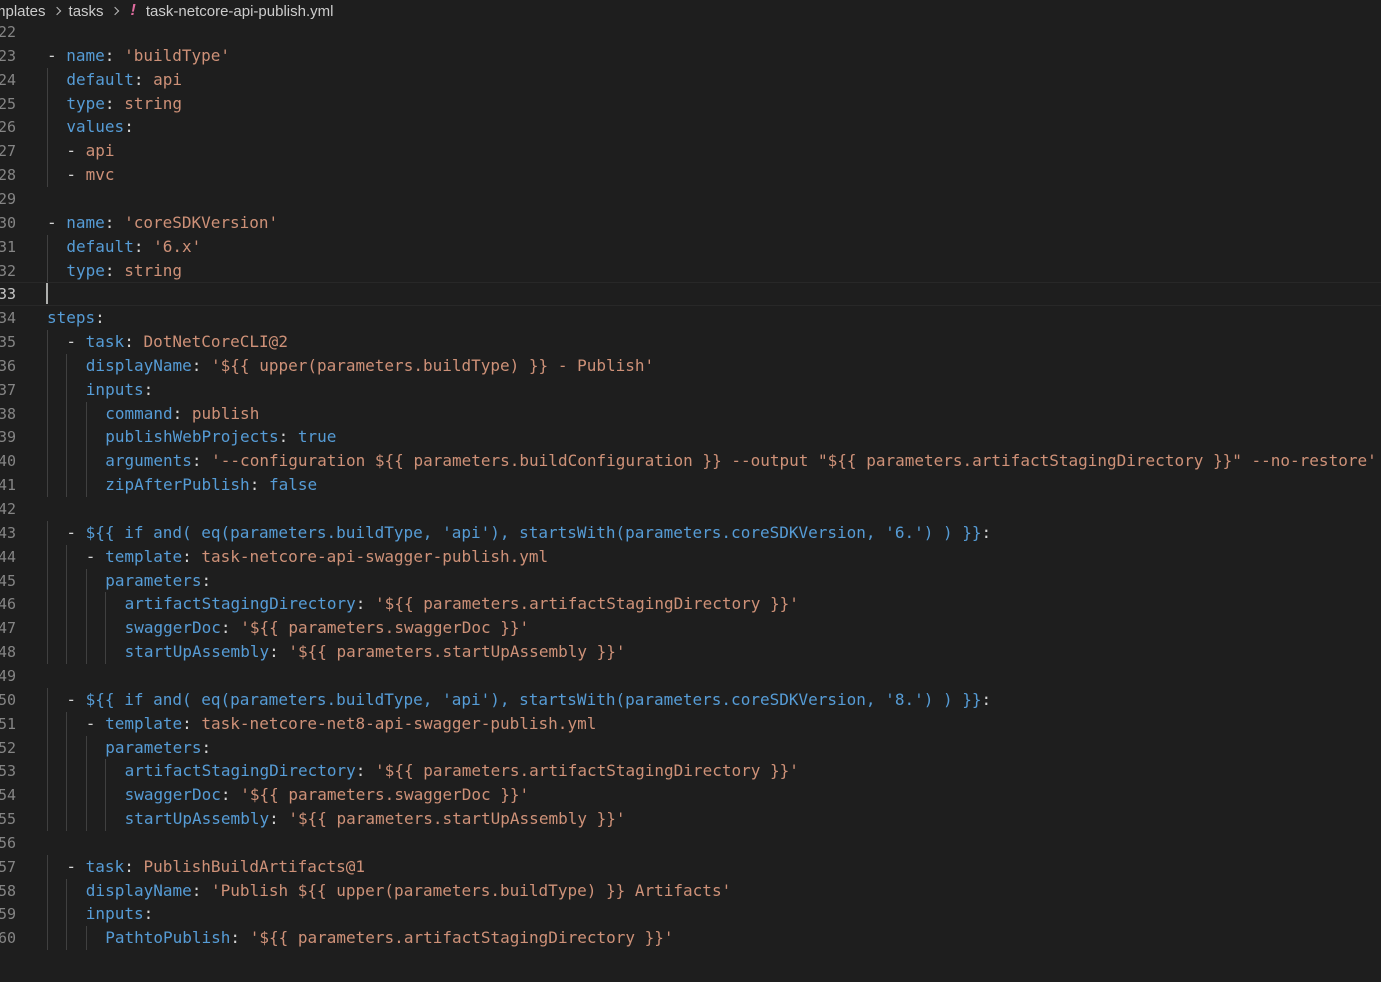 The width and height of the screenshot is (1381, 982). What do you see at coordinates (690, 676) in the screenshot?
I see `code-line: 49` at bounding box center [690, 676].